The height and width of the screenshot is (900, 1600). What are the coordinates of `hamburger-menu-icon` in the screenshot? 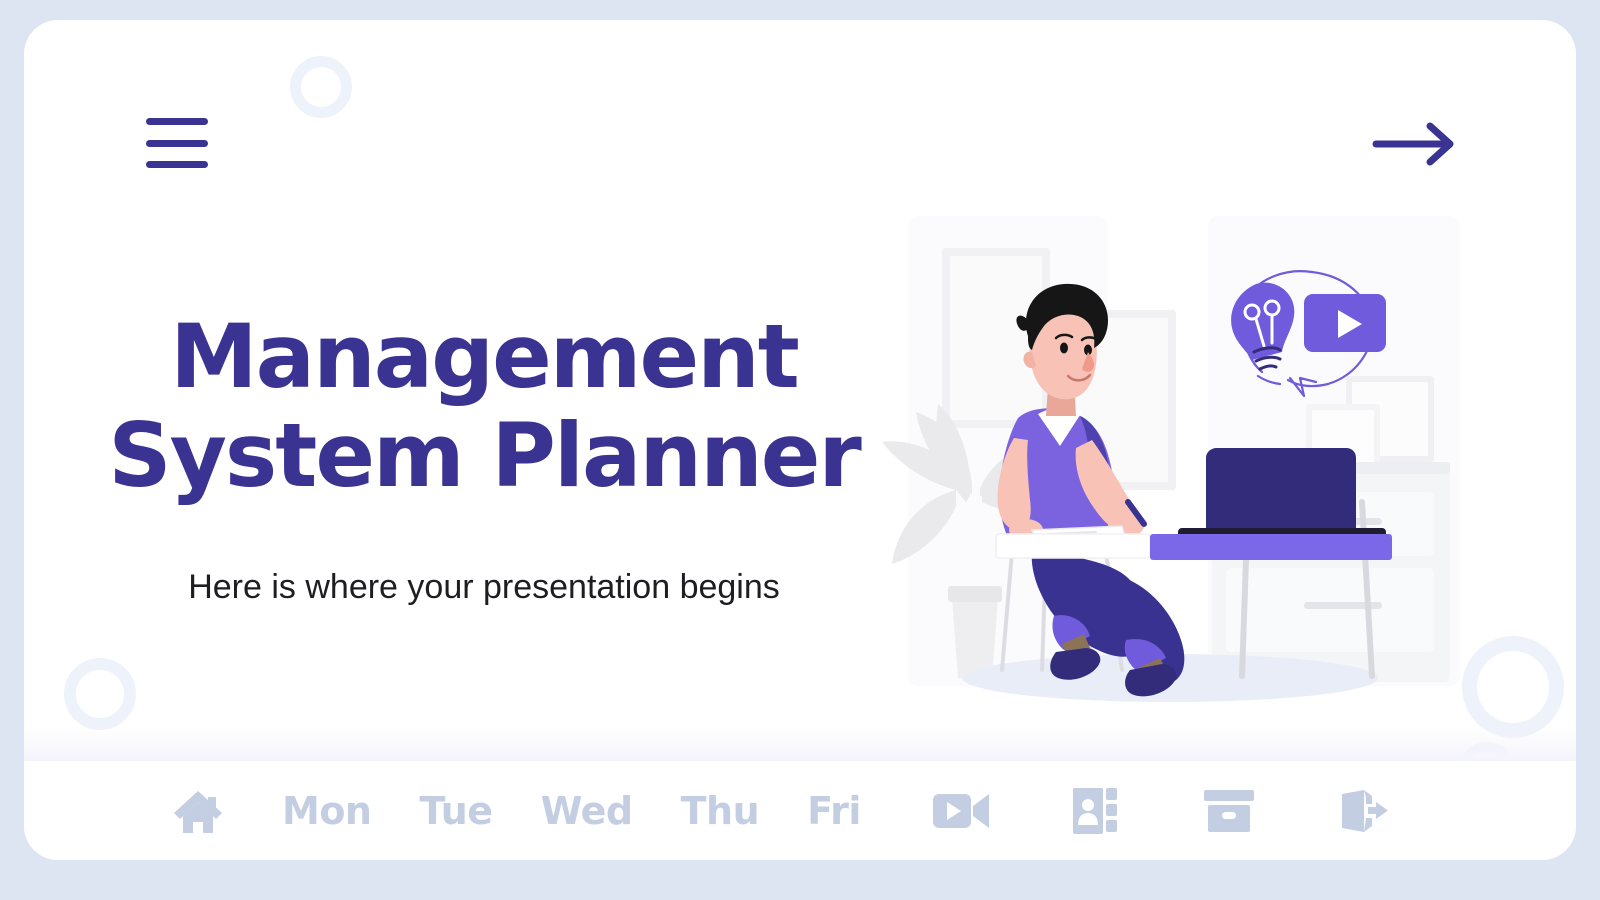 It's located at (177, 143).